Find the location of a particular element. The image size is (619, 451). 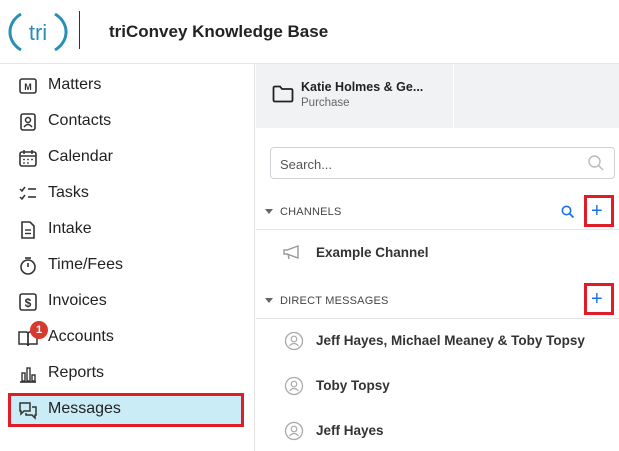

search-icon is located at coordinates (596, 163).